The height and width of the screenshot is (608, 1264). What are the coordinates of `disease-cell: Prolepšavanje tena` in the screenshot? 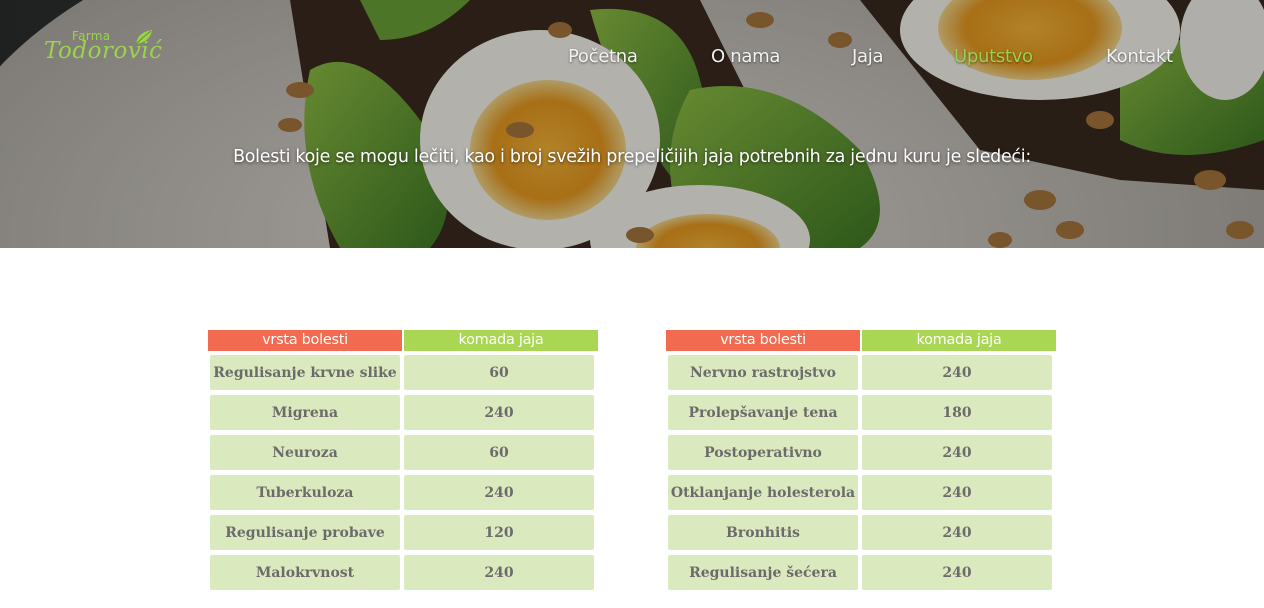 It's located at (763, 412).